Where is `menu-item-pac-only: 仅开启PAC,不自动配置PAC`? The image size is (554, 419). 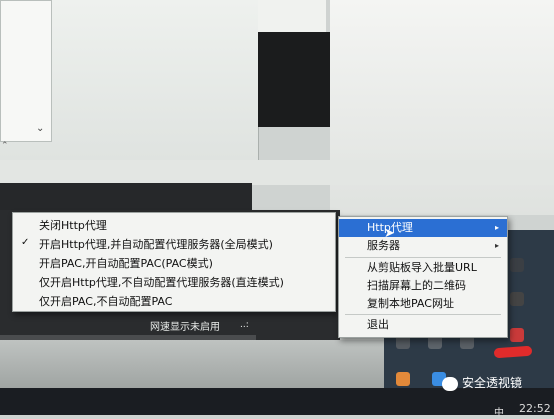
menu-item-pac-only: 仅开启PAC,不自动配置PAC is located at coordinates (105, 301).